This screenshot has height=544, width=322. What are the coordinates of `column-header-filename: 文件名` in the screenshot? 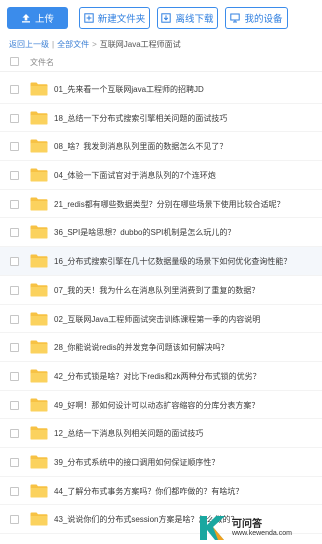 It's located at (42, 62).